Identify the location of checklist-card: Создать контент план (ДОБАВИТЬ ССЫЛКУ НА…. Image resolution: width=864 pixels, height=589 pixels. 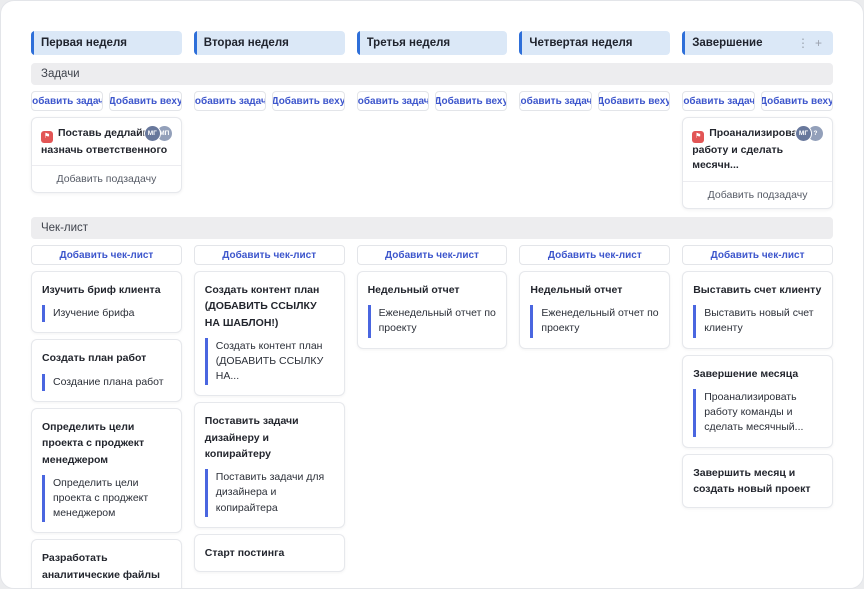
(269, 334).